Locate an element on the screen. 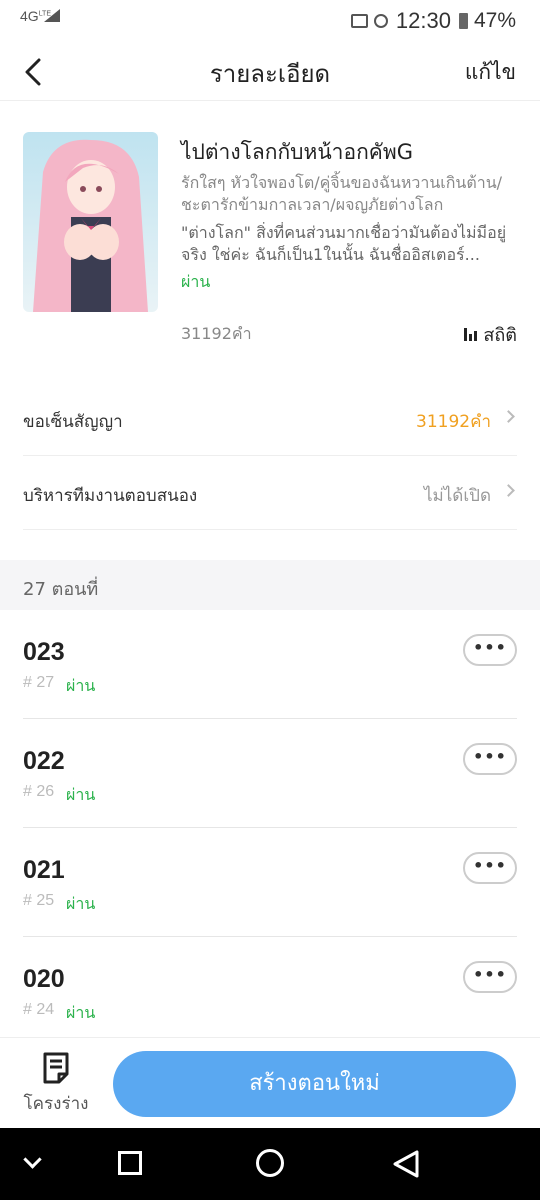 The height and width of the screenshot is (1200, 540). chapter-count: 27 ตอนที่ is located at coordinates (61, 589).